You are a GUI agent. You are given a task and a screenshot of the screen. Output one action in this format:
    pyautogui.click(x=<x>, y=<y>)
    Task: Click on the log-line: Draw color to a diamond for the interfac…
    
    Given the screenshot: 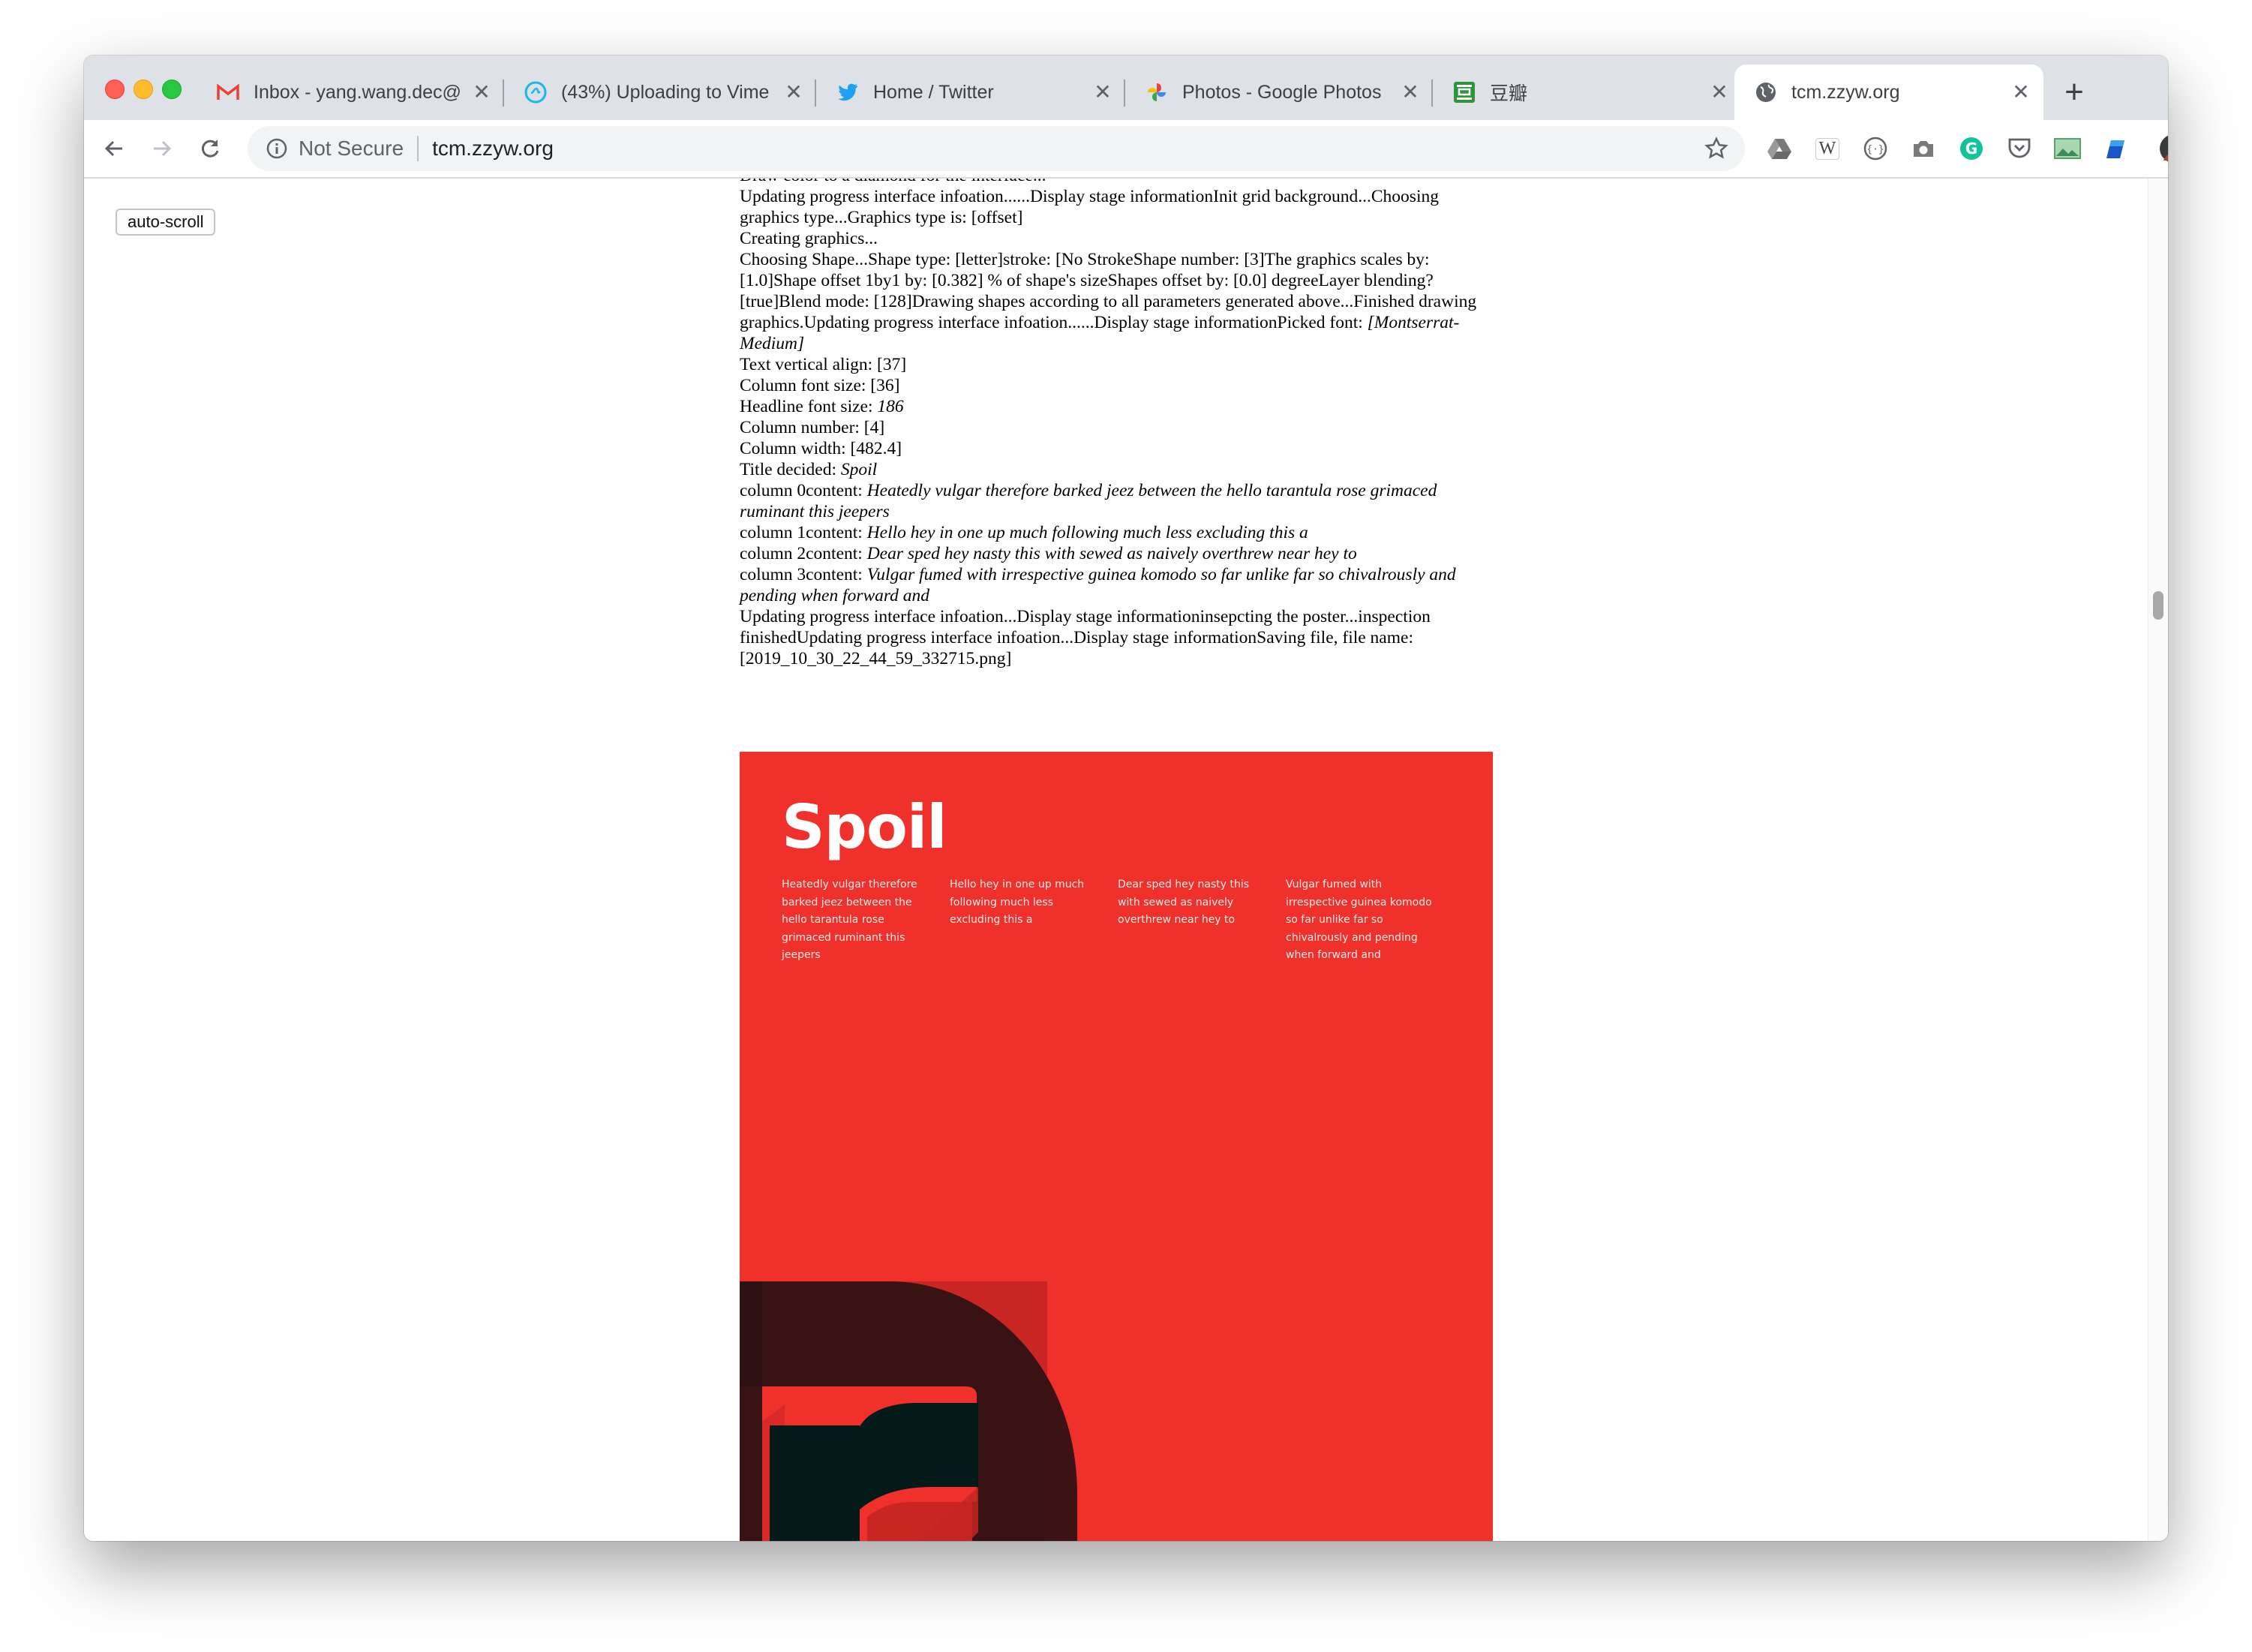 What is the action you would take?
    pyautogui.click(x=1118, y=182)
    